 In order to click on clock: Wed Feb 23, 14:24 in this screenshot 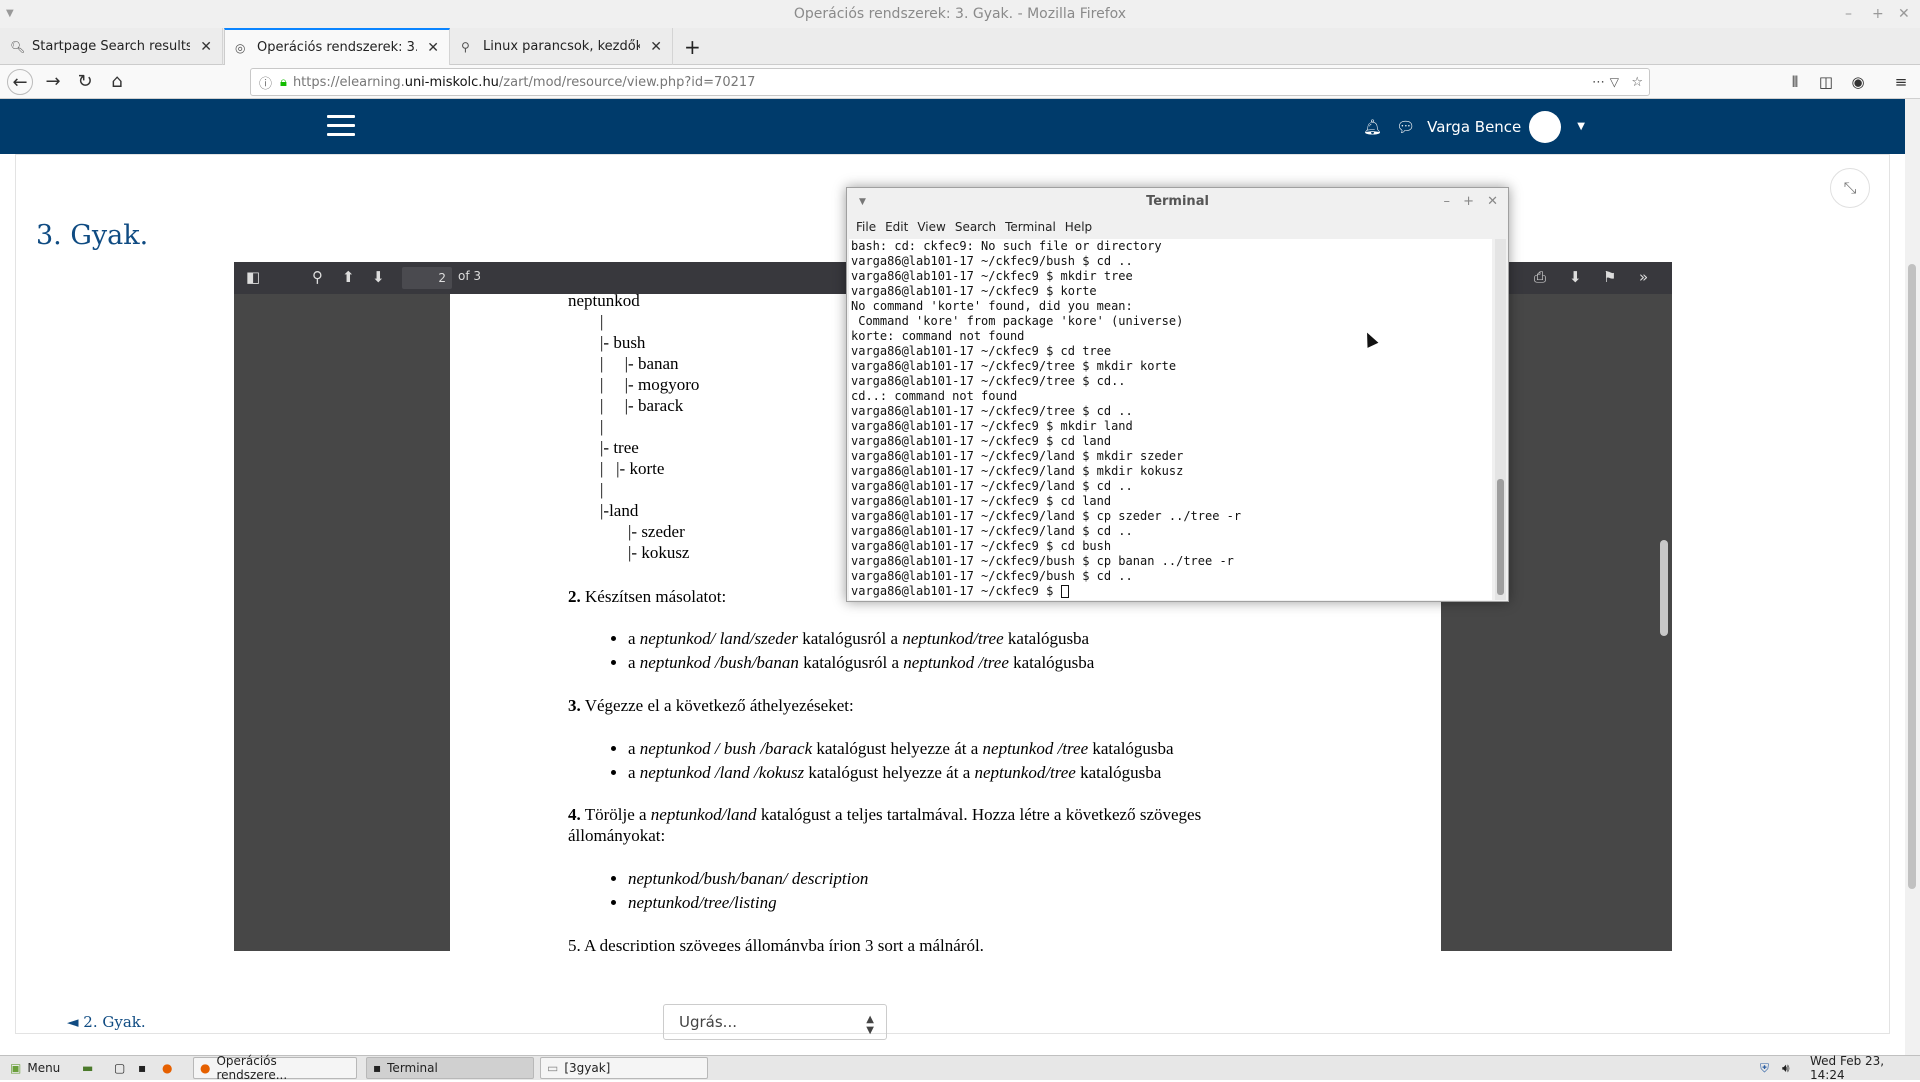, I will do `click(1862, 1068)`.